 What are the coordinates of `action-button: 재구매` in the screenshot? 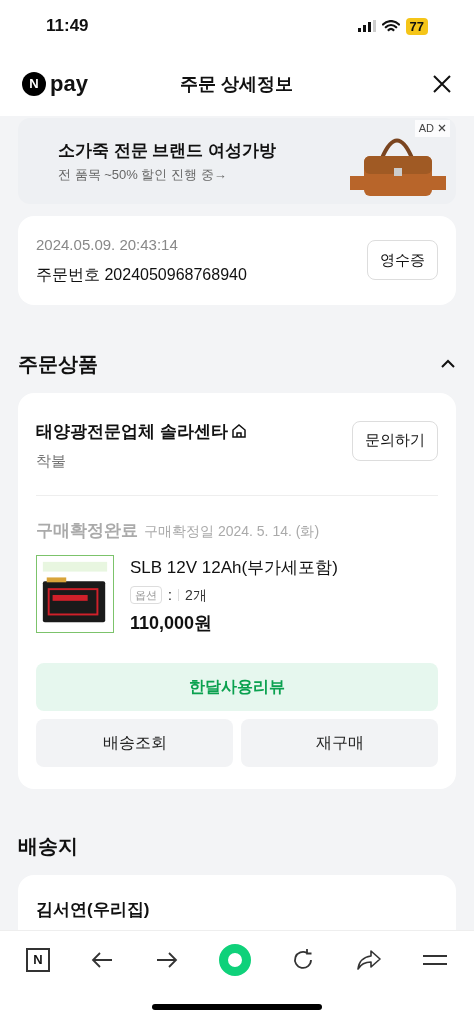 It's located at (339, 742).